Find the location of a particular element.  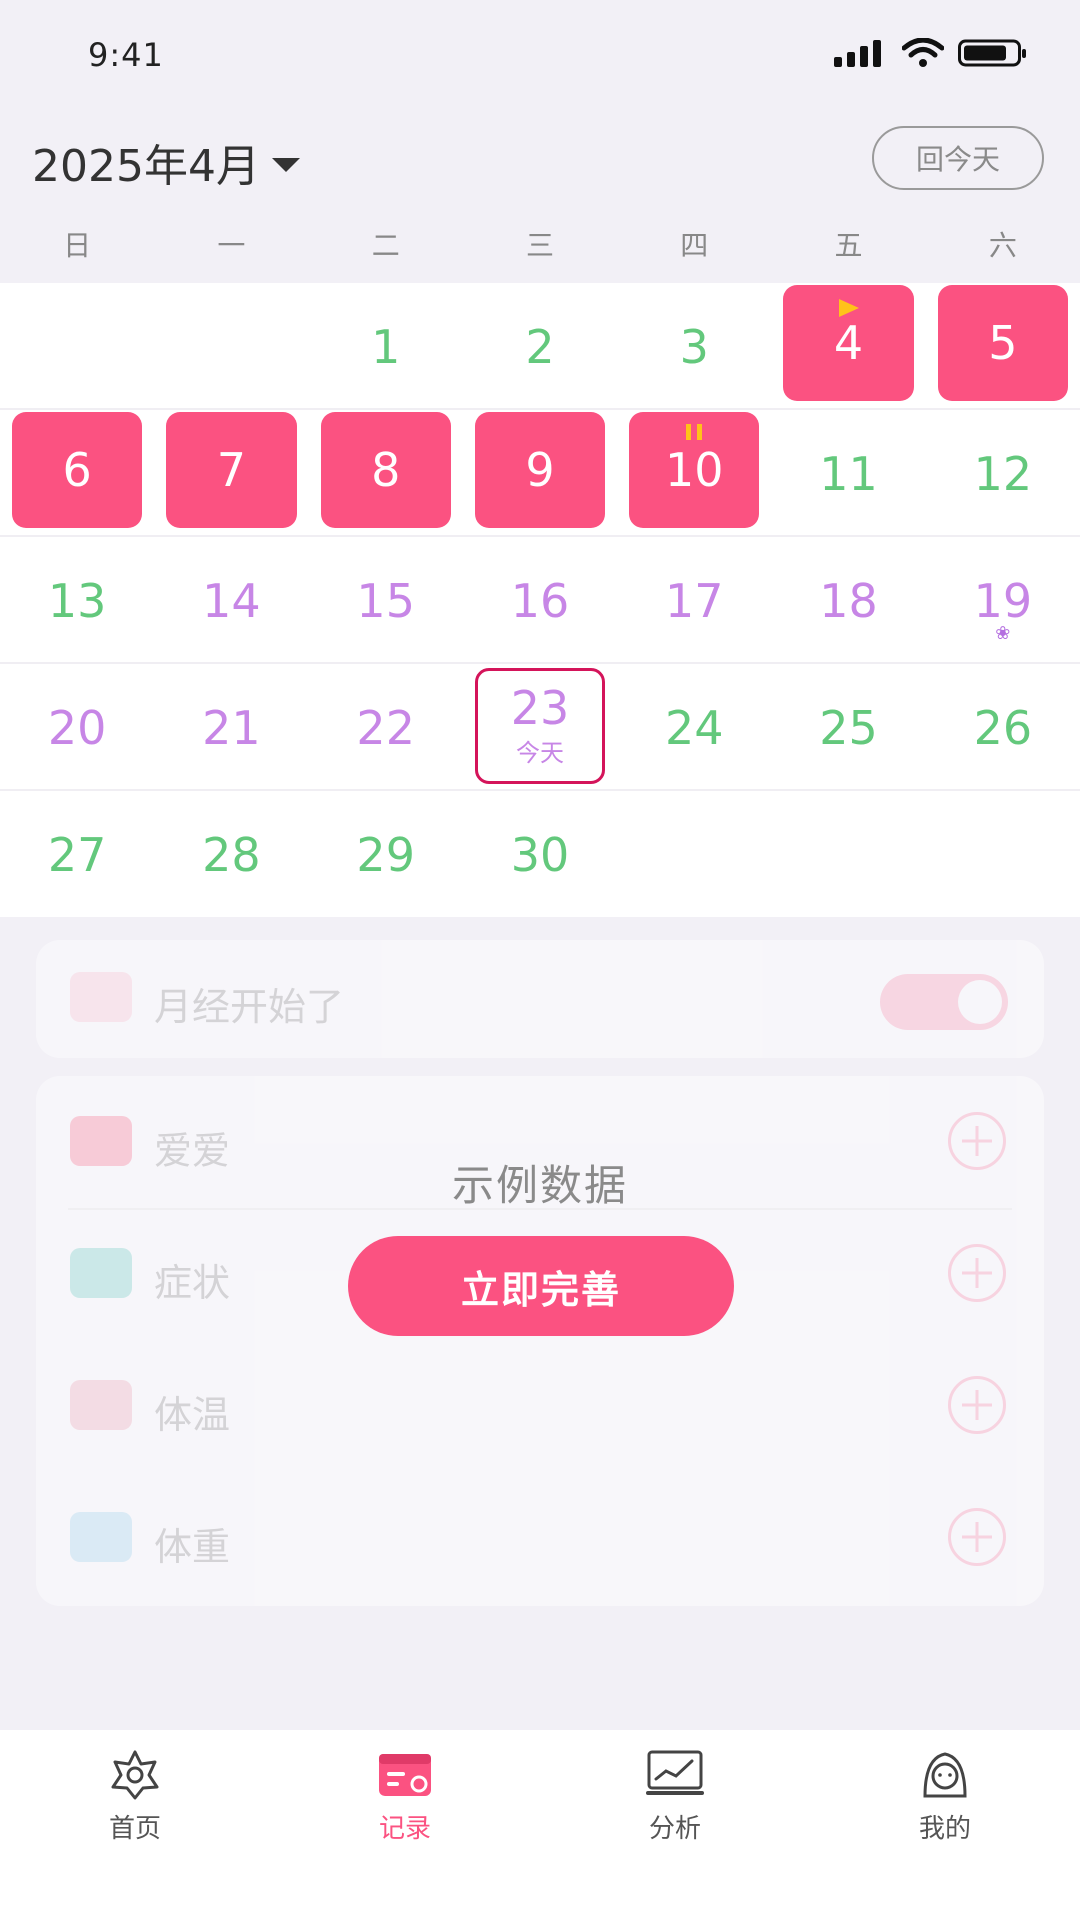

calendar-day-number: 18 is located at coordinates (848, 600).